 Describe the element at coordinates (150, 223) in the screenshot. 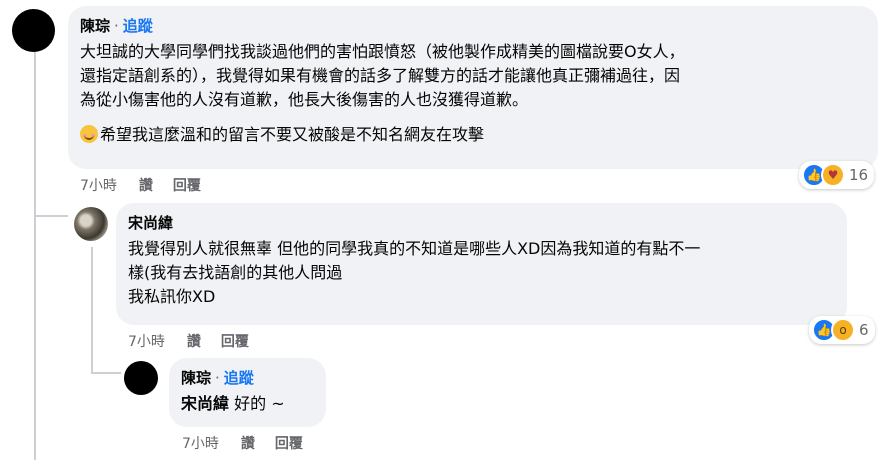

I see `author-name: 宋尚緯` at that location.